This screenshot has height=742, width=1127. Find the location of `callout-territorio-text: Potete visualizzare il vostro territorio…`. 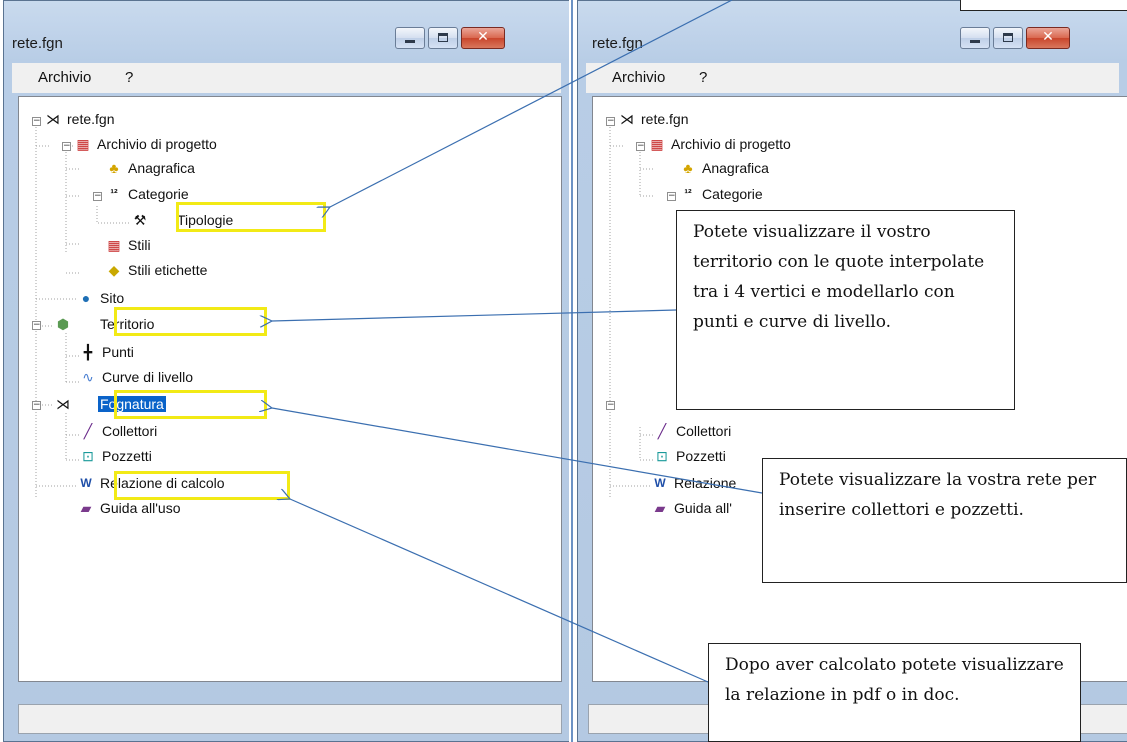

callout-territorio-text: Potete visualizzare il vostro territorio… is located at coordinates (839, 277).